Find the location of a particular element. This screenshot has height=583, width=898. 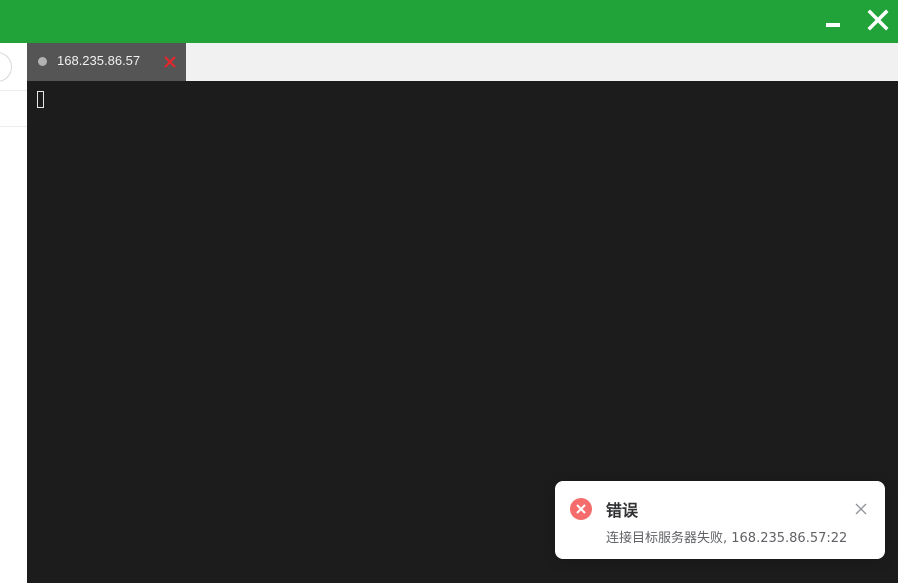

tab-close-button is located at coordinates (170, 62).